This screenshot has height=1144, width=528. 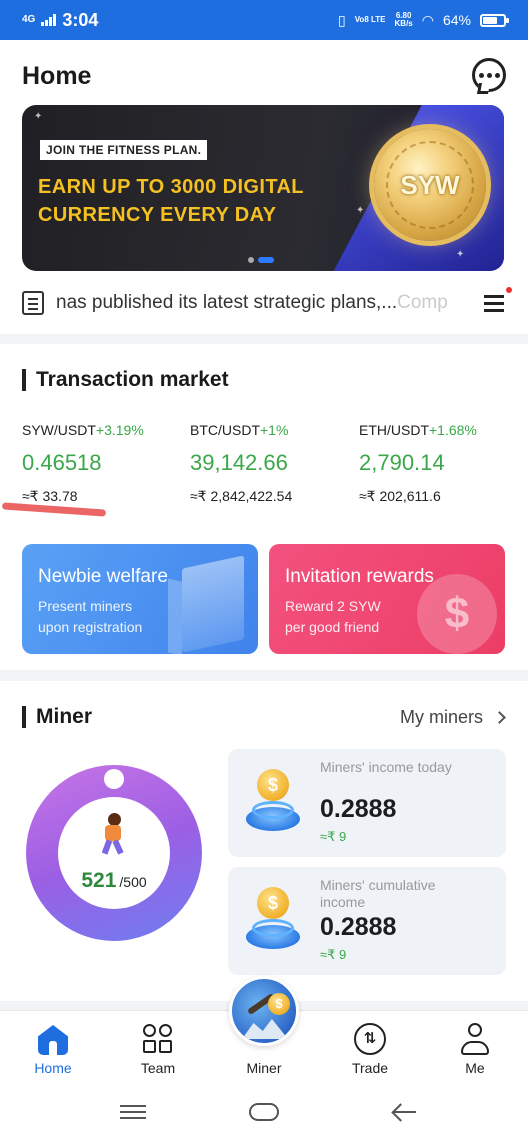 I want to click on net-speed: 6.80 KB/s, so click(x=404, y=20).